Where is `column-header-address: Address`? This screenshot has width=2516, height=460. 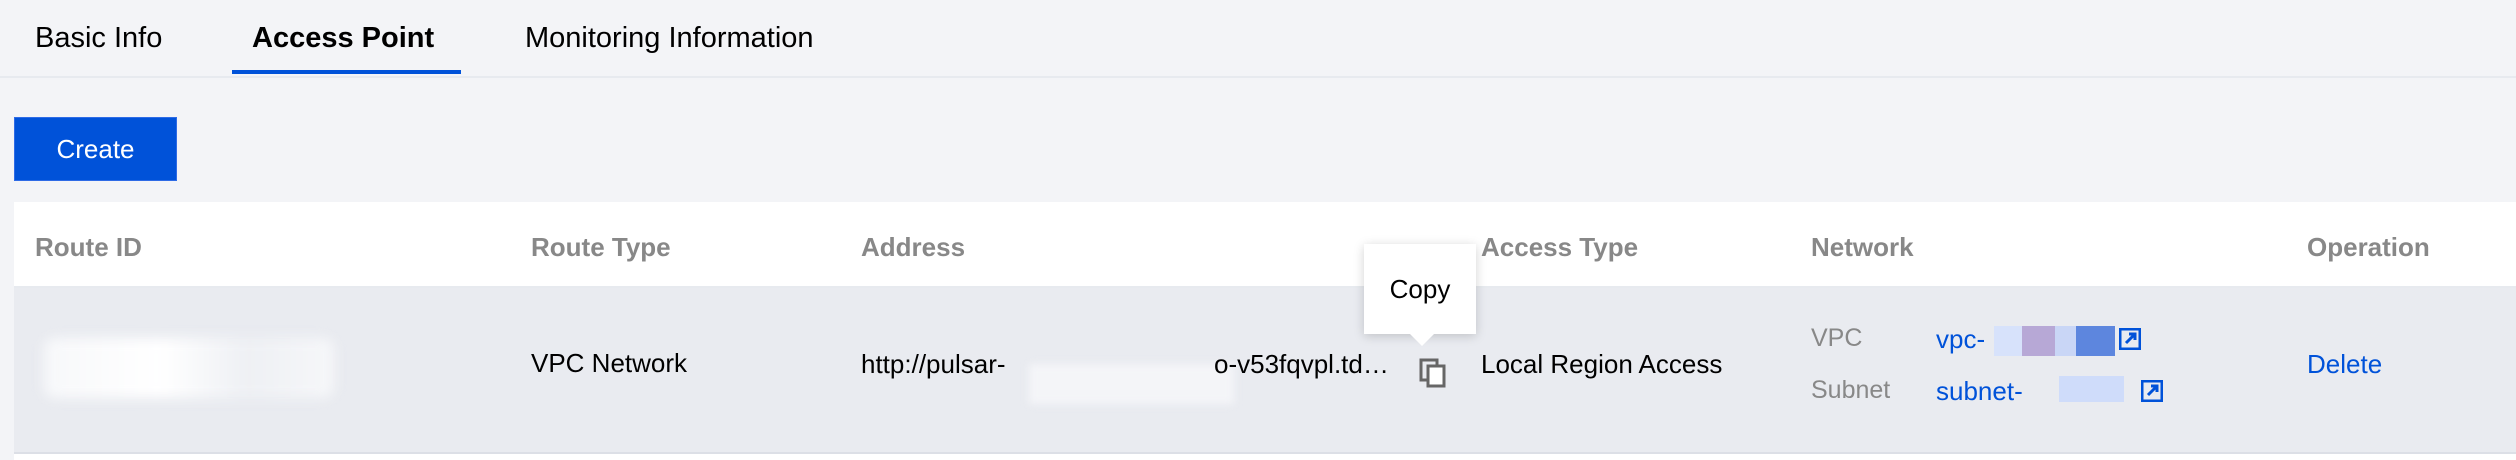
column-header-address: Address is located at coordinates (913, 247).